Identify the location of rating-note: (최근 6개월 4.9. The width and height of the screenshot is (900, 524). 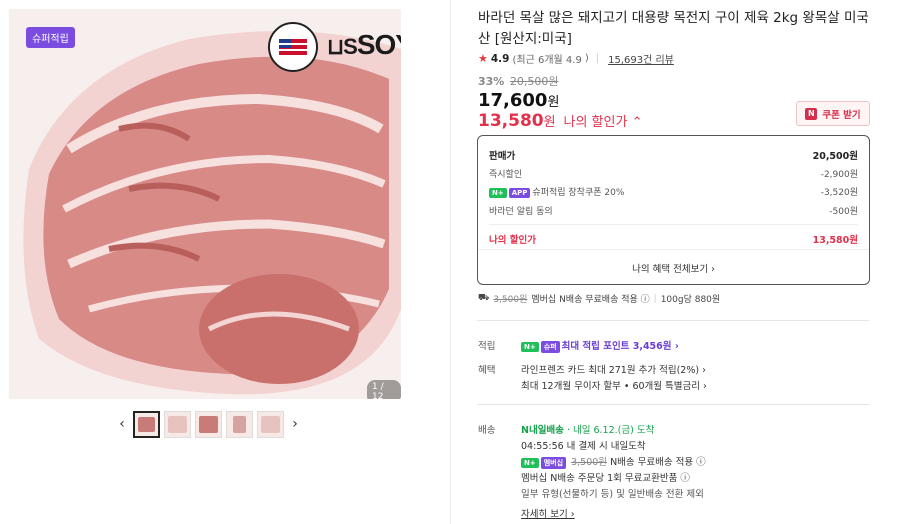
(547, 60).